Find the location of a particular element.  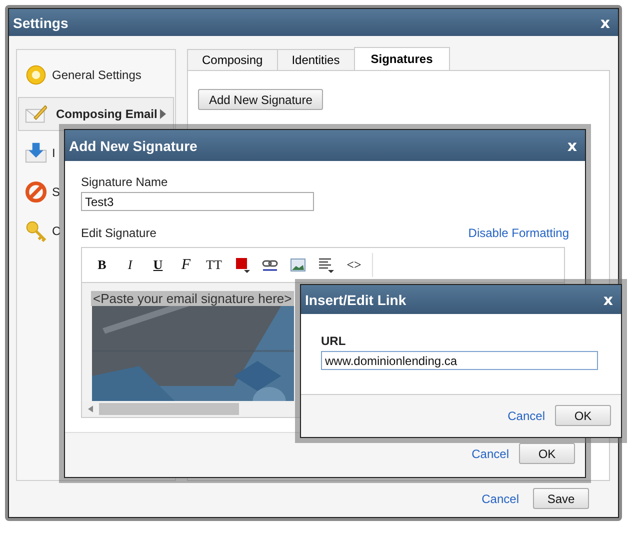

format-button: TT is located at coordinates (214, 265).